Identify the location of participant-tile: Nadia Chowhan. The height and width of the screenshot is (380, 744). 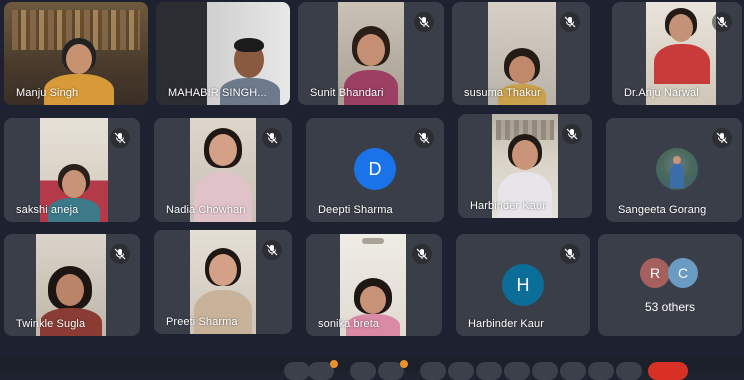
(223, 170).